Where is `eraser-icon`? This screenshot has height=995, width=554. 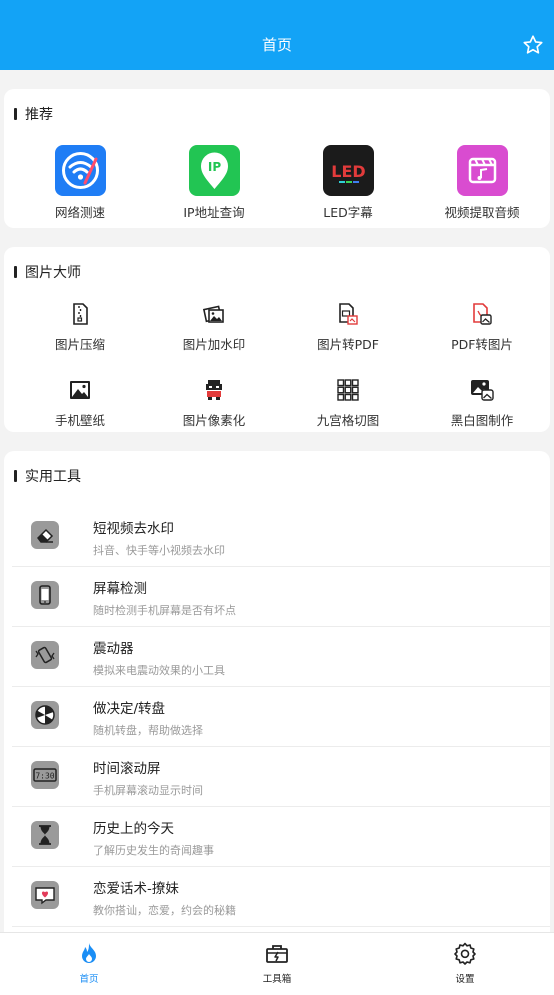
eraser-icon is located at coordinates (45, 535).